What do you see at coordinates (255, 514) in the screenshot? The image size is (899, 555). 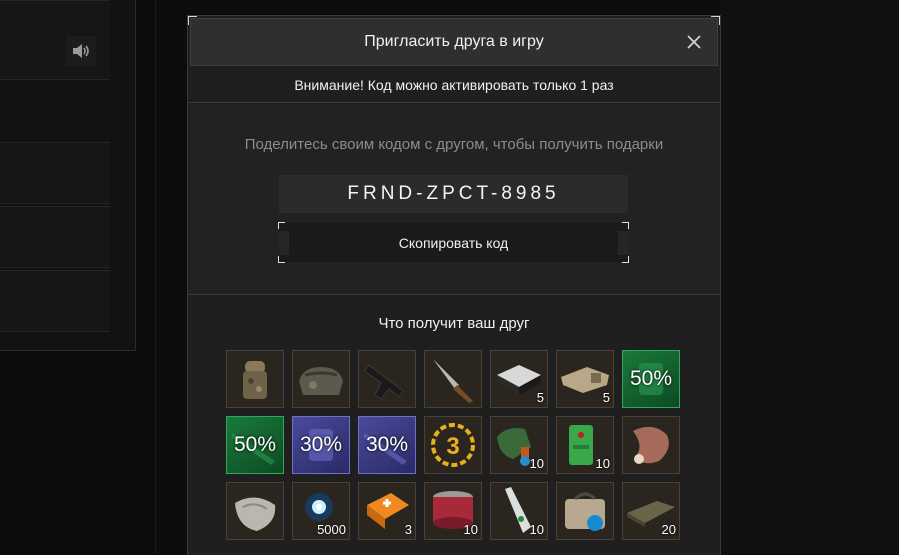 I see `cash-roll-icon` at bounding box center [255, 514].